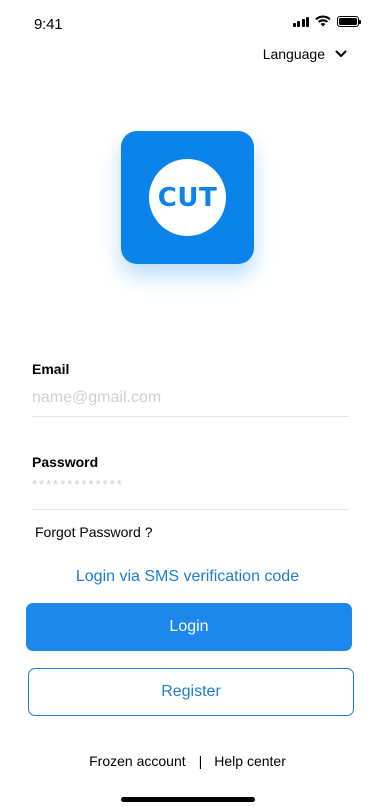 The width and height of the screenshot is (375, 812). Describe the element at coordinates (300, 21) in the screenshot. I see `cellular-signal-icon` at that location.